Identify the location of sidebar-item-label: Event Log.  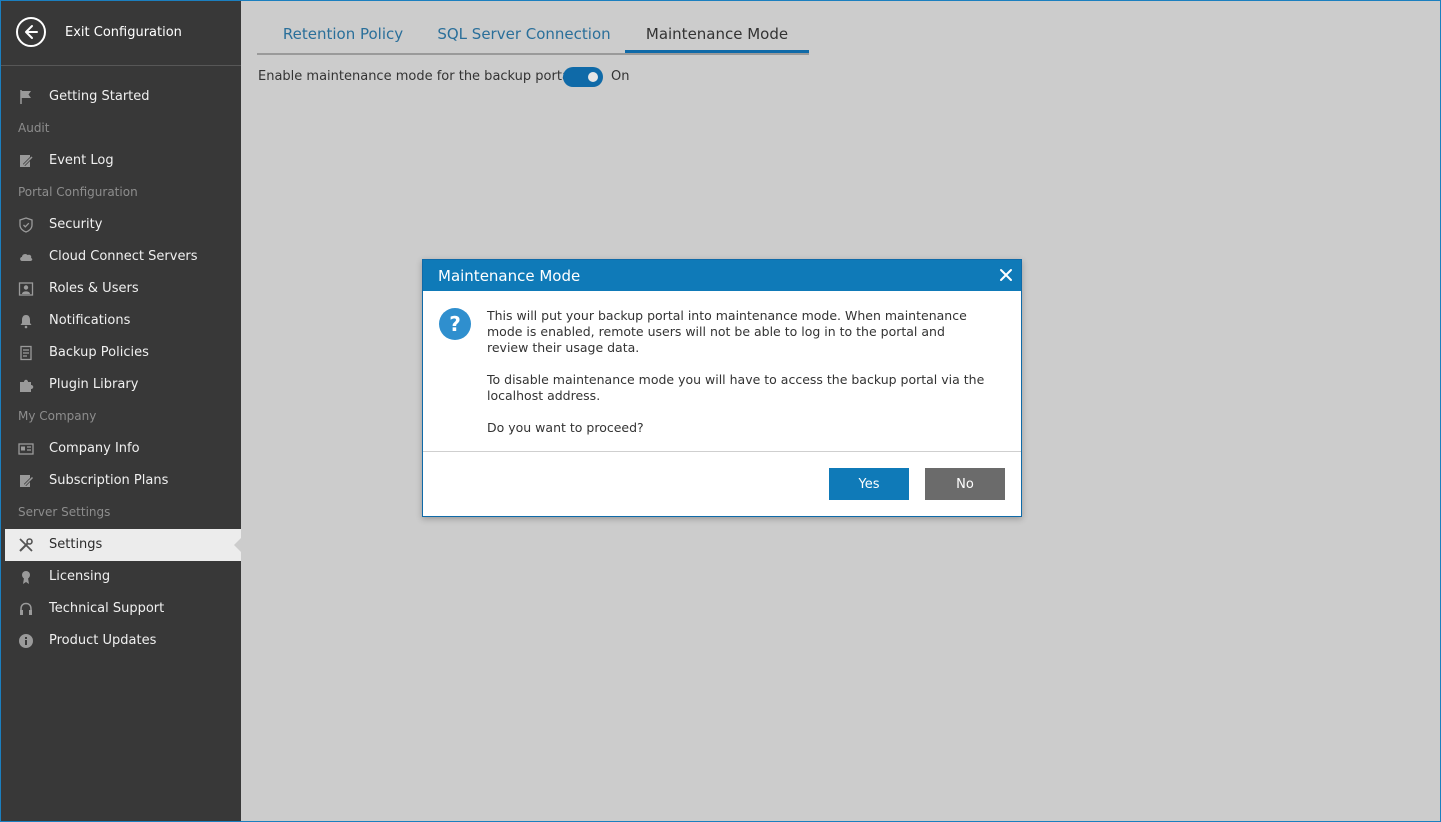
(81, 160).